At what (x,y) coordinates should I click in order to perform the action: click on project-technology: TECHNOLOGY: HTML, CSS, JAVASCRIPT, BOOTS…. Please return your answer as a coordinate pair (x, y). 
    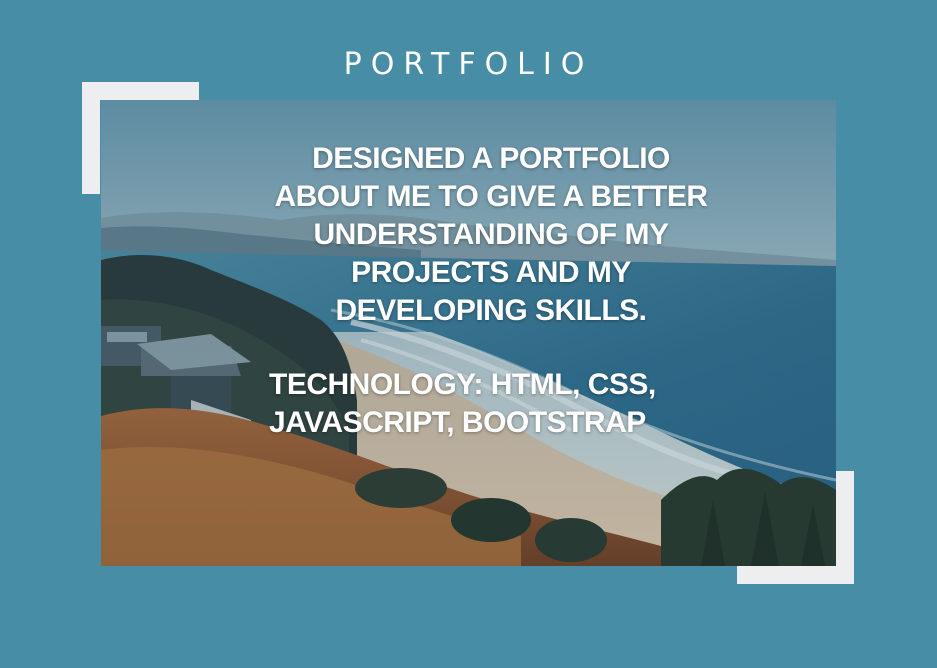
    Looking at the image, I should click on (462, 403).